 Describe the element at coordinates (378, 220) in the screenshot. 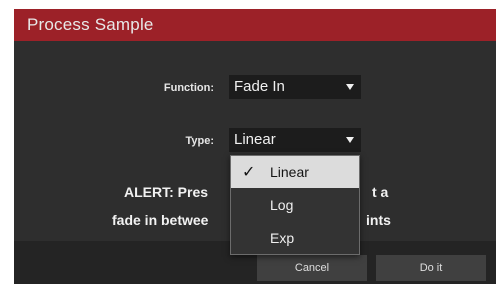

I see `alert-line-2-right: ints` at that location.